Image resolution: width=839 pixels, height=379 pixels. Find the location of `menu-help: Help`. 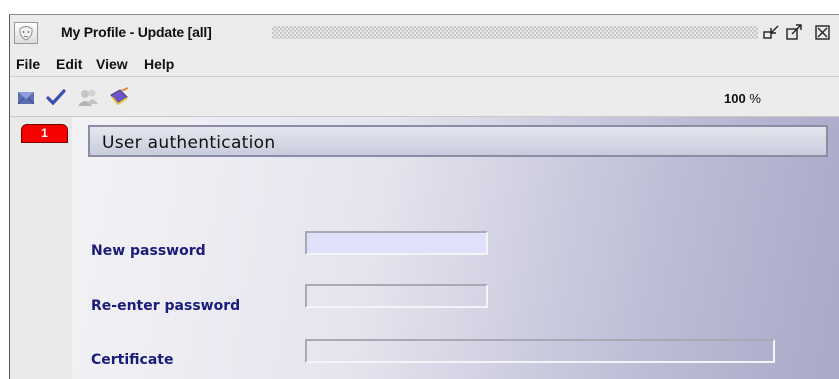

menu-help: Help is located at coordinates (159, 64).